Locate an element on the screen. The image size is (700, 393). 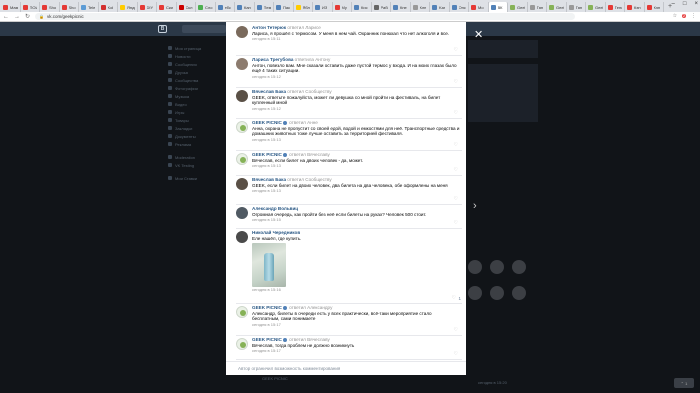
author-link: Николай Чередников is located at coordinates (276, 232).